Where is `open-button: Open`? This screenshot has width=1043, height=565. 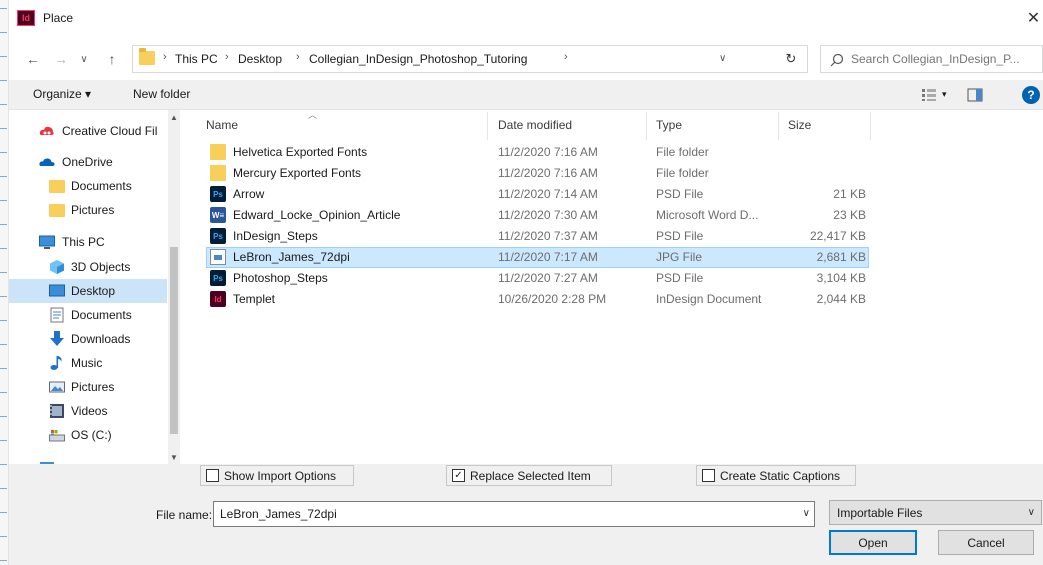 open-button: Open is located at coordinates (873, 542).